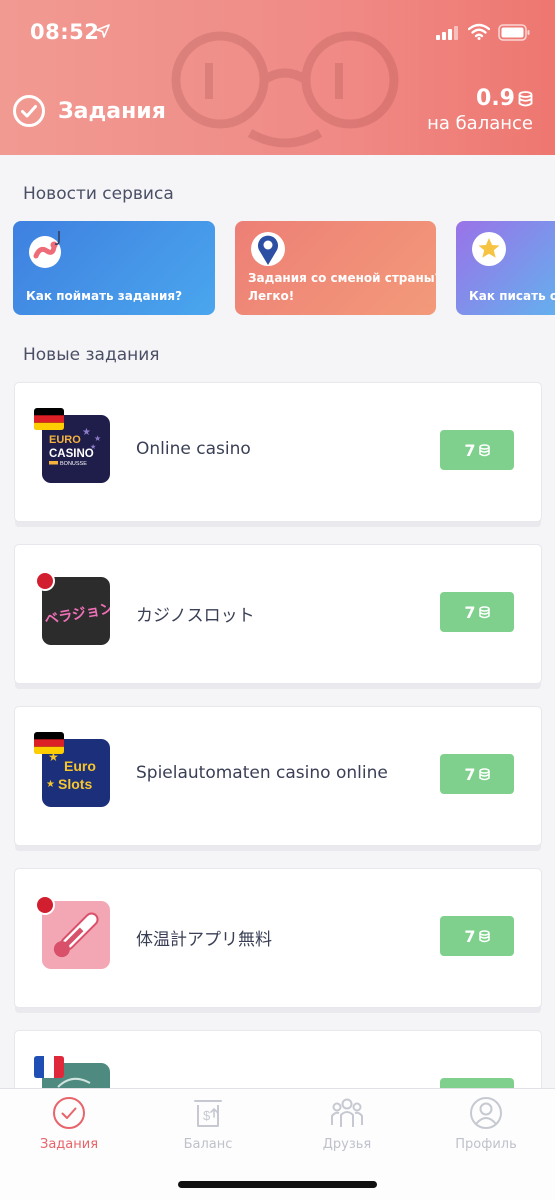 The image size is (555, 1200). What do you see at coordinates (447, 33) in the screenshot?
I see `cellular-signal-icon` at bounding box center [447, 33].